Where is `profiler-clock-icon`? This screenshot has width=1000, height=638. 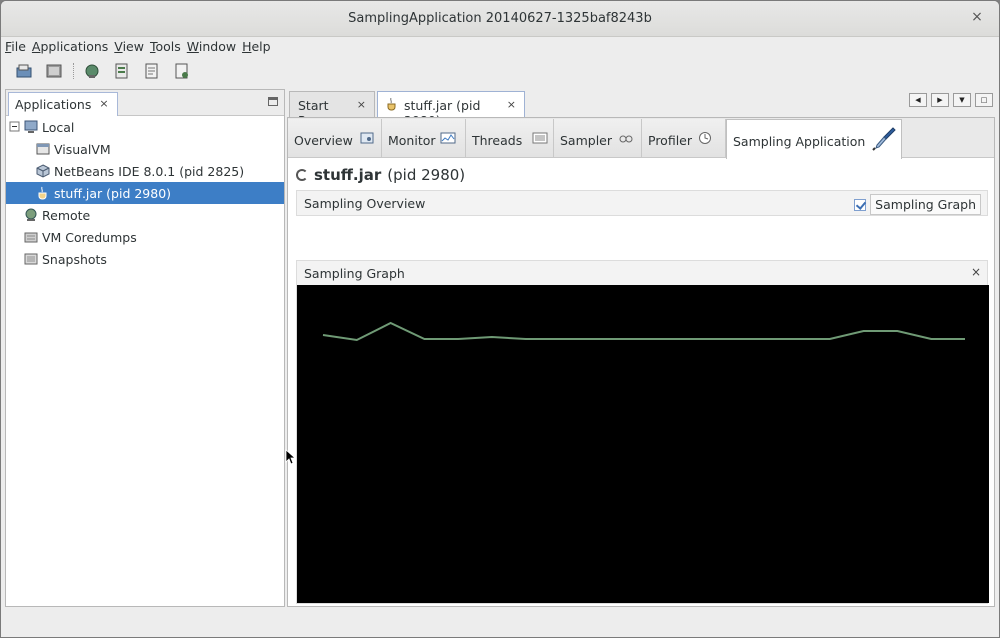 profiler-clock-icon is located at coordinates (705, 139).